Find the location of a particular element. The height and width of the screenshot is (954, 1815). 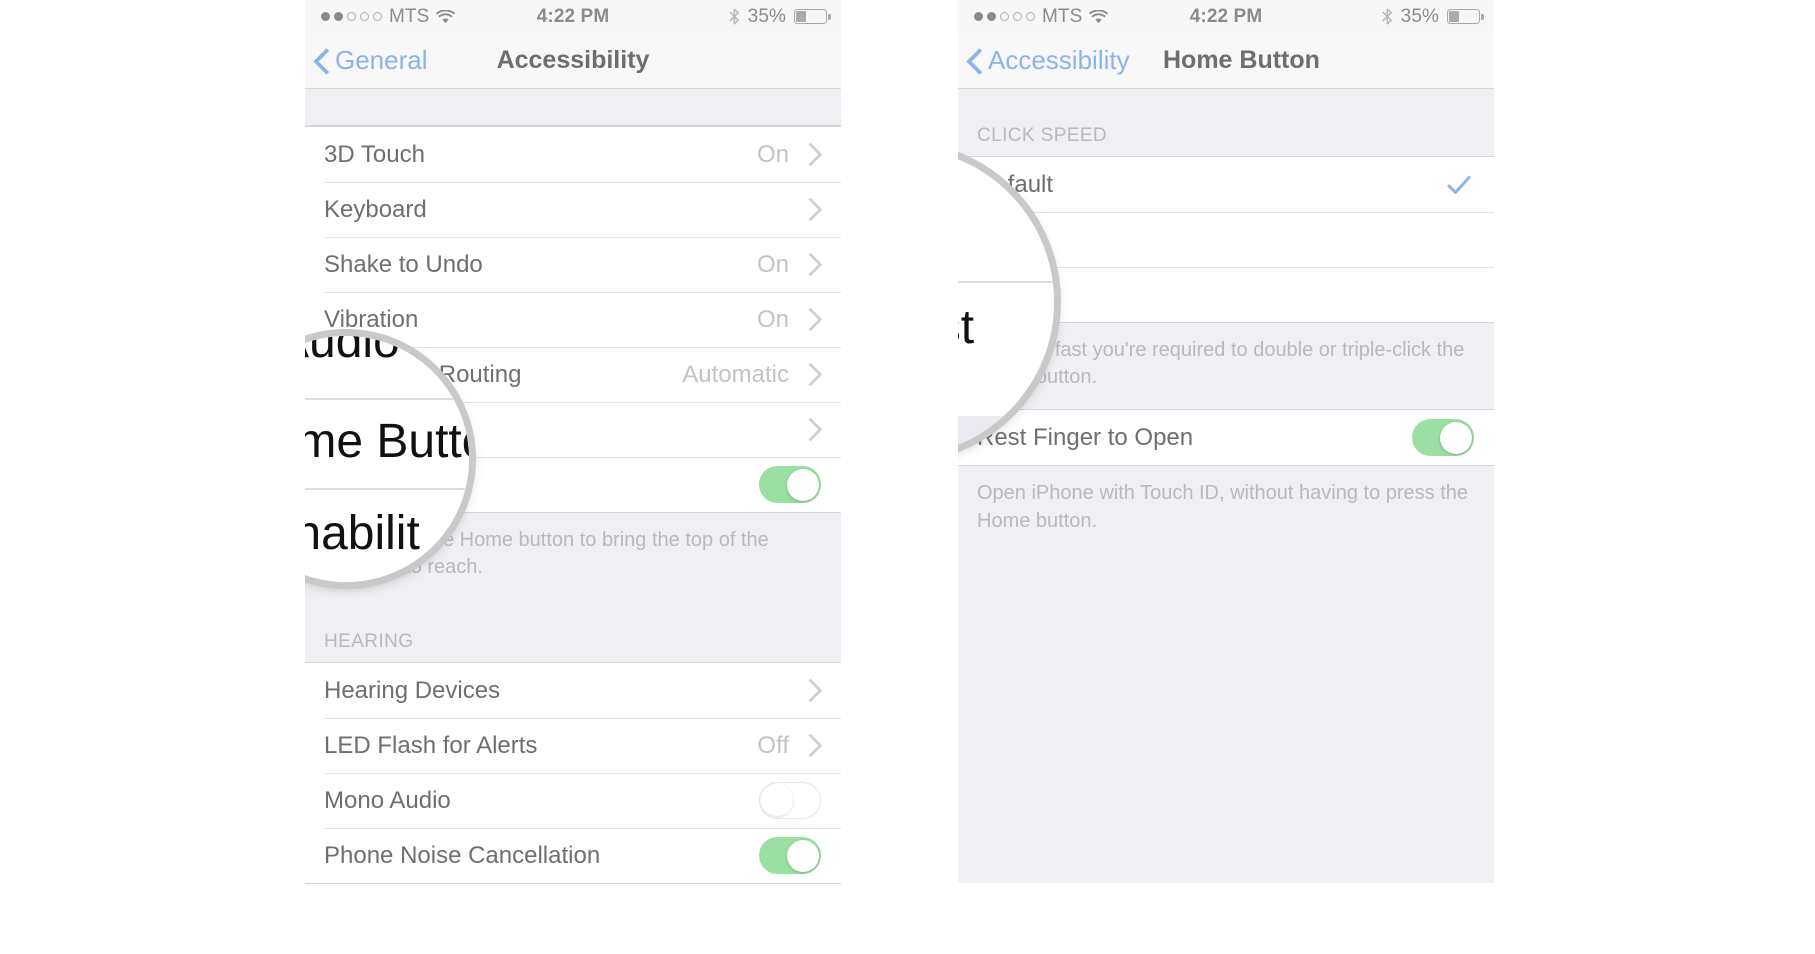

loupe-bottom-strip is located at coordinates (1006, 436).